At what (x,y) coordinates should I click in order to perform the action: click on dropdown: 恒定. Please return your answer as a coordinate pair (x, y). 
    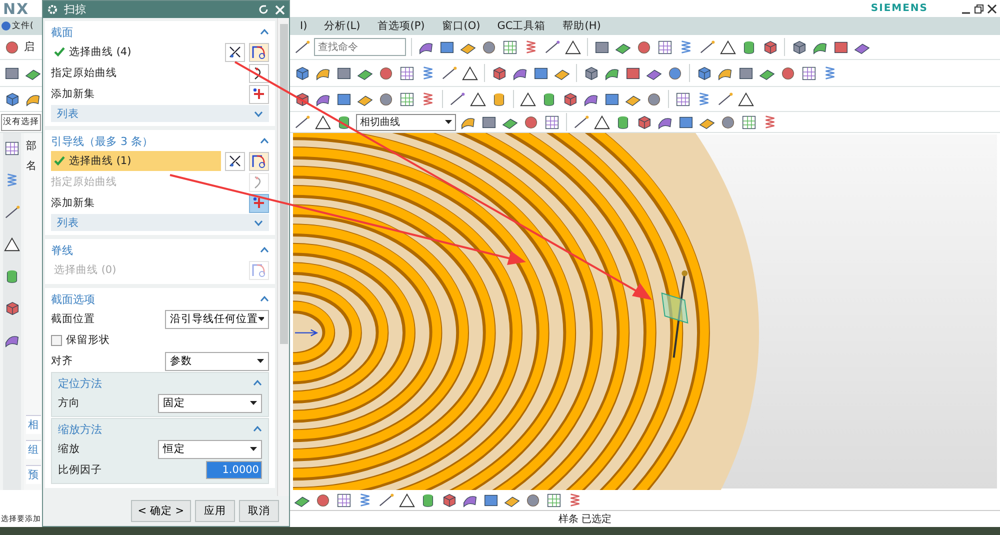
    Looking at the image, I should click on (210, 449).